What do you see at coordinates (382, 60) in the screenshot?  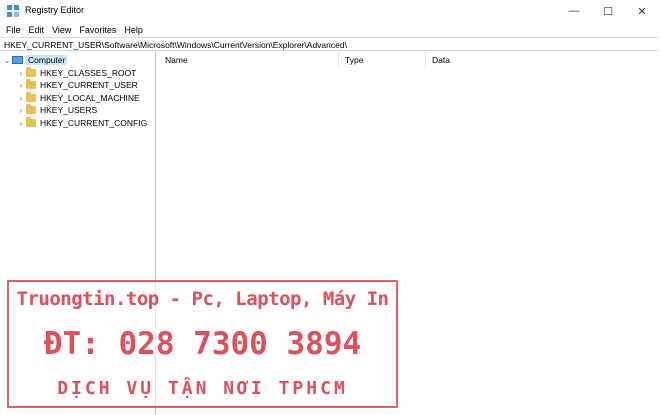 I see `column-header-type: Type` at bounding box center [382, 60].